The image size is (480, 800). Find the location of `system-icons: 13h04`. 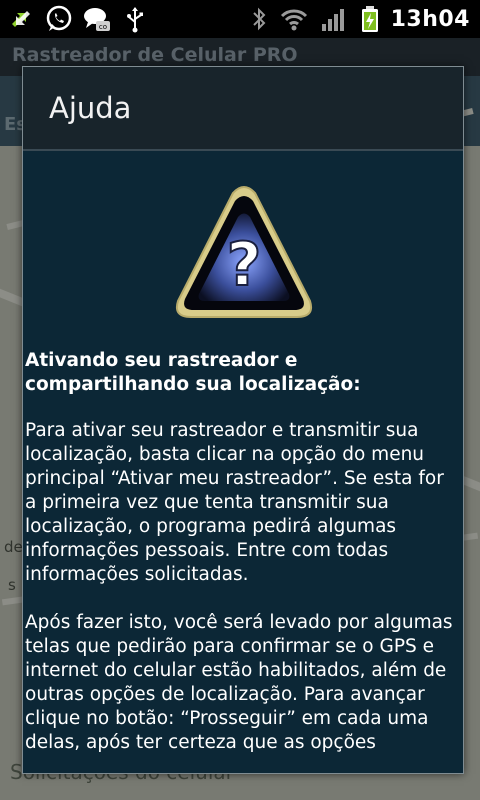

system-icons: 13h04 is located at coordinates (359, 19).